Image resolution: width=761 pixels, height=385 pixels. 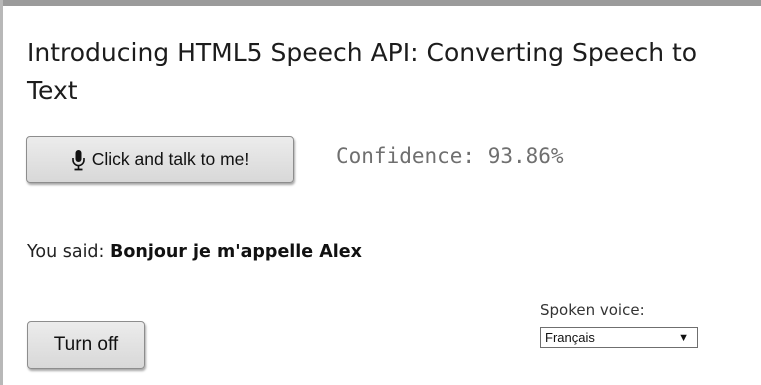 What do you see at coordinates (68, 252) in the screenshot?
I see `transcript-prefix: You said:` at bounding box center [68, 252].